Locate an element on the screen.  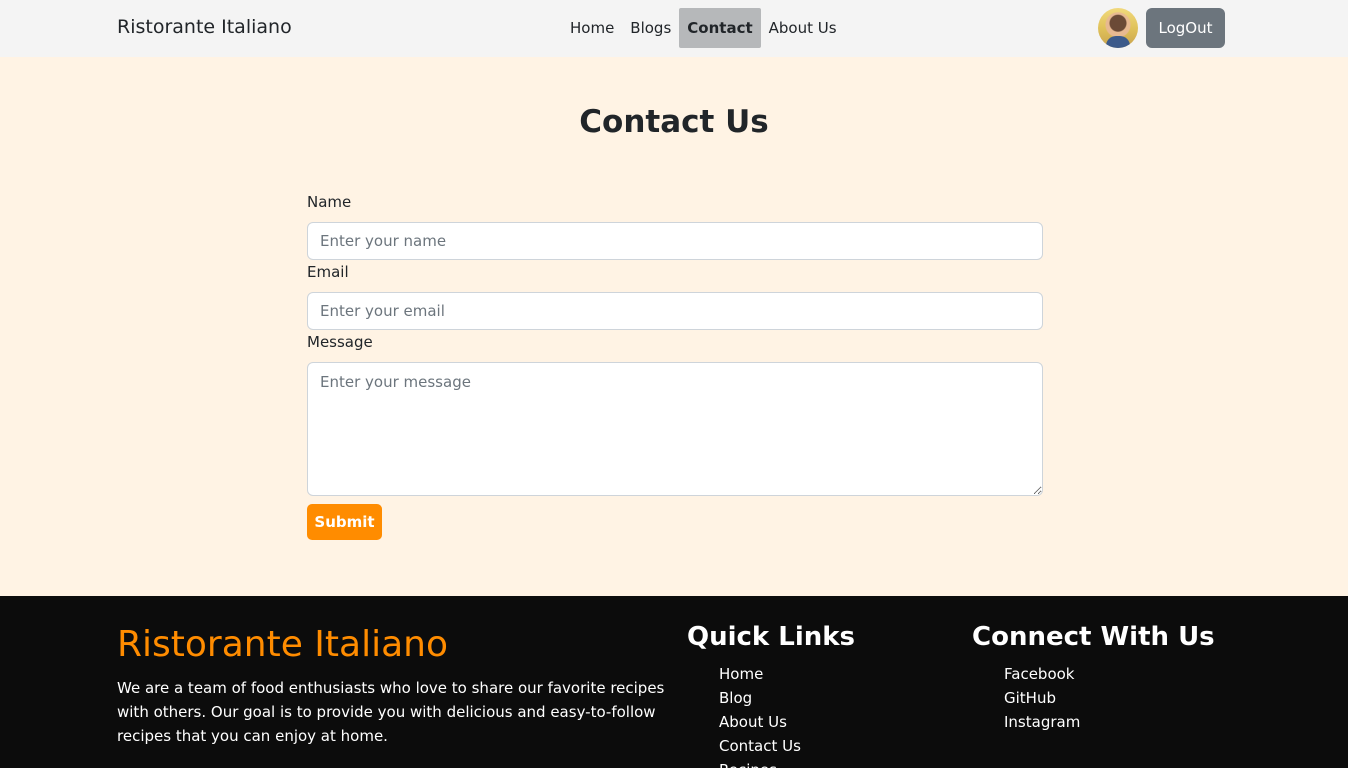
name-input is located at coordinates (675, 241).